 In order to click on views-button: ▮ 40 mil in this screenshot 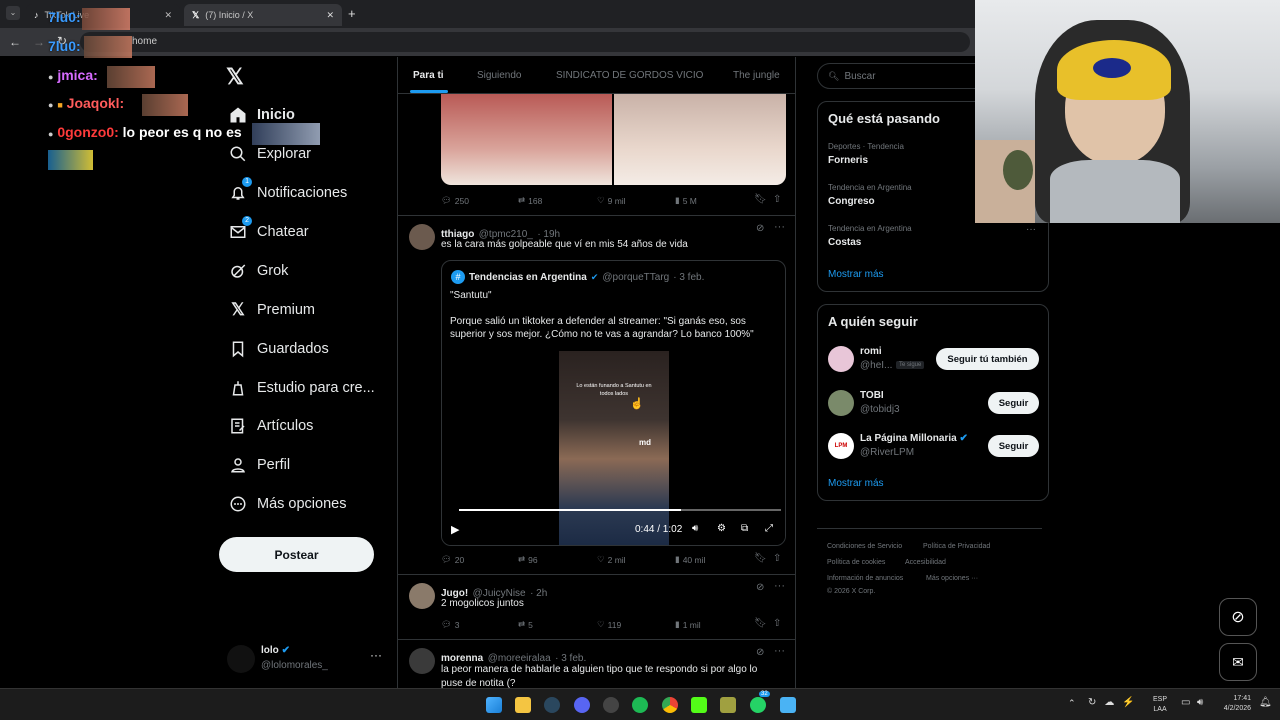, I will do `click(690, 559)`.